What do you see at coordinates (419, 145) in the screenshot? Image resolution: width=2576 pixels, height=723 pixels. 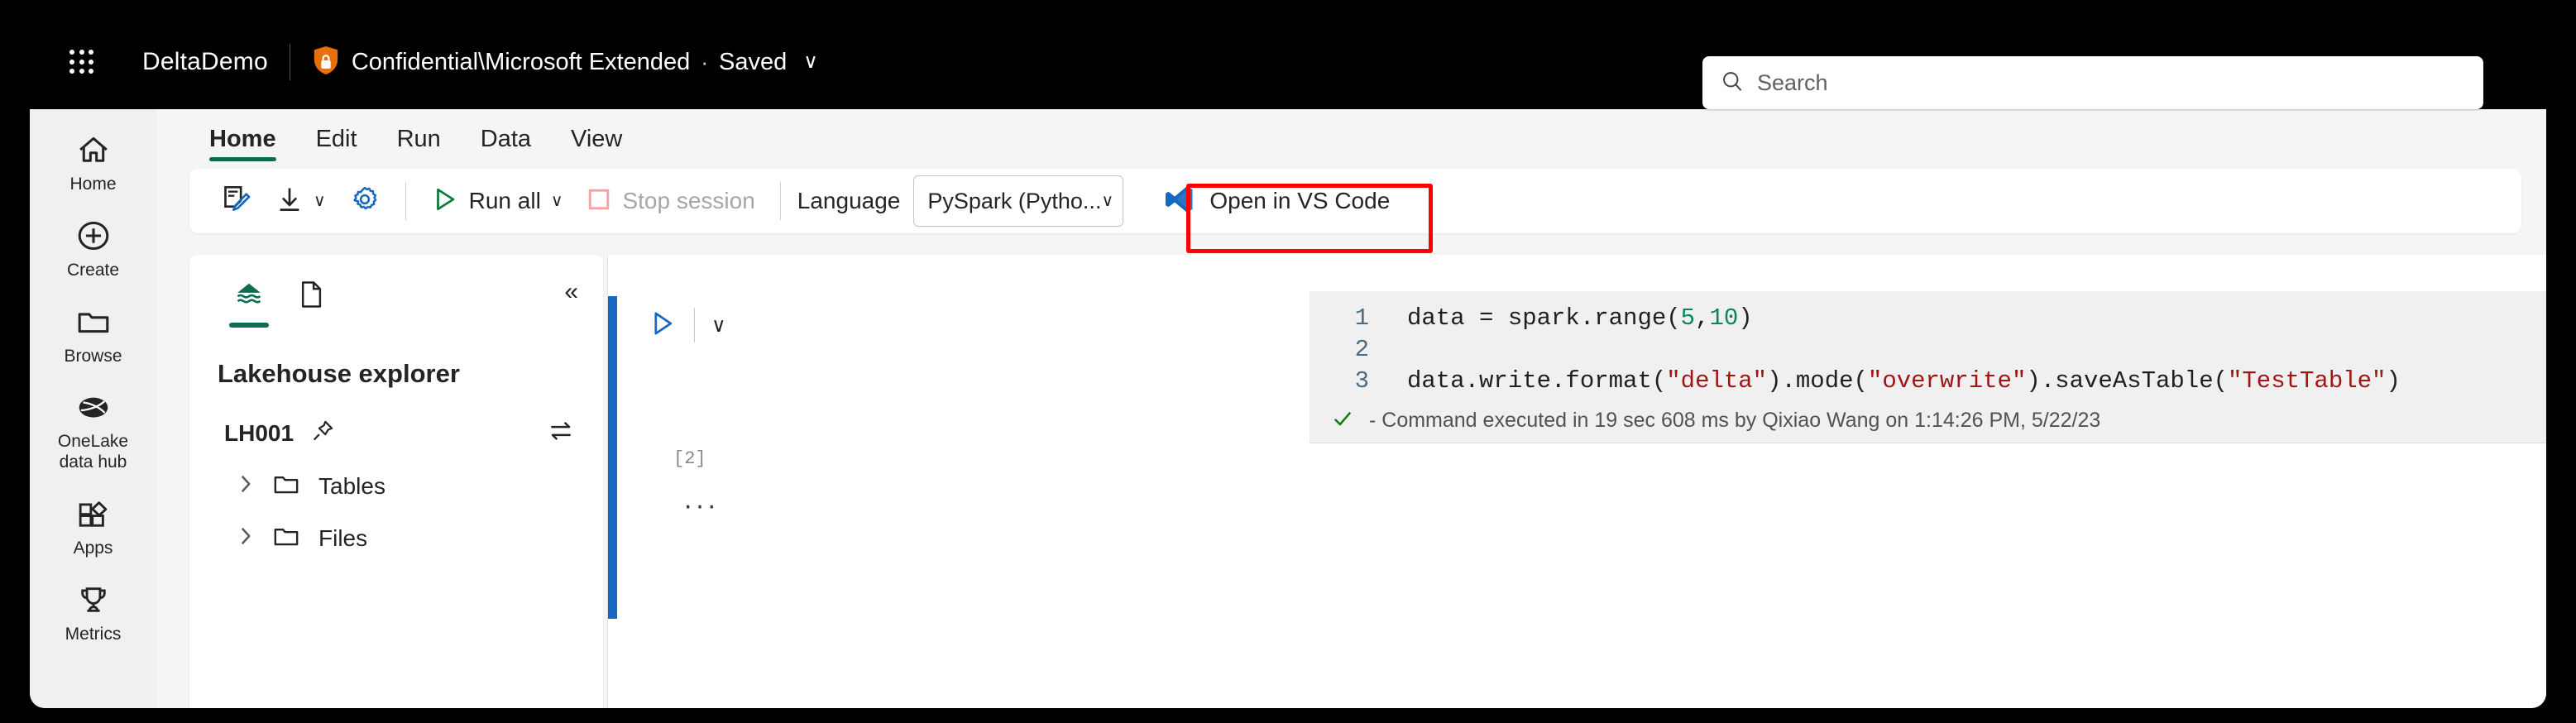 I see `tab-run: Run` at bounding box center [419, 145].